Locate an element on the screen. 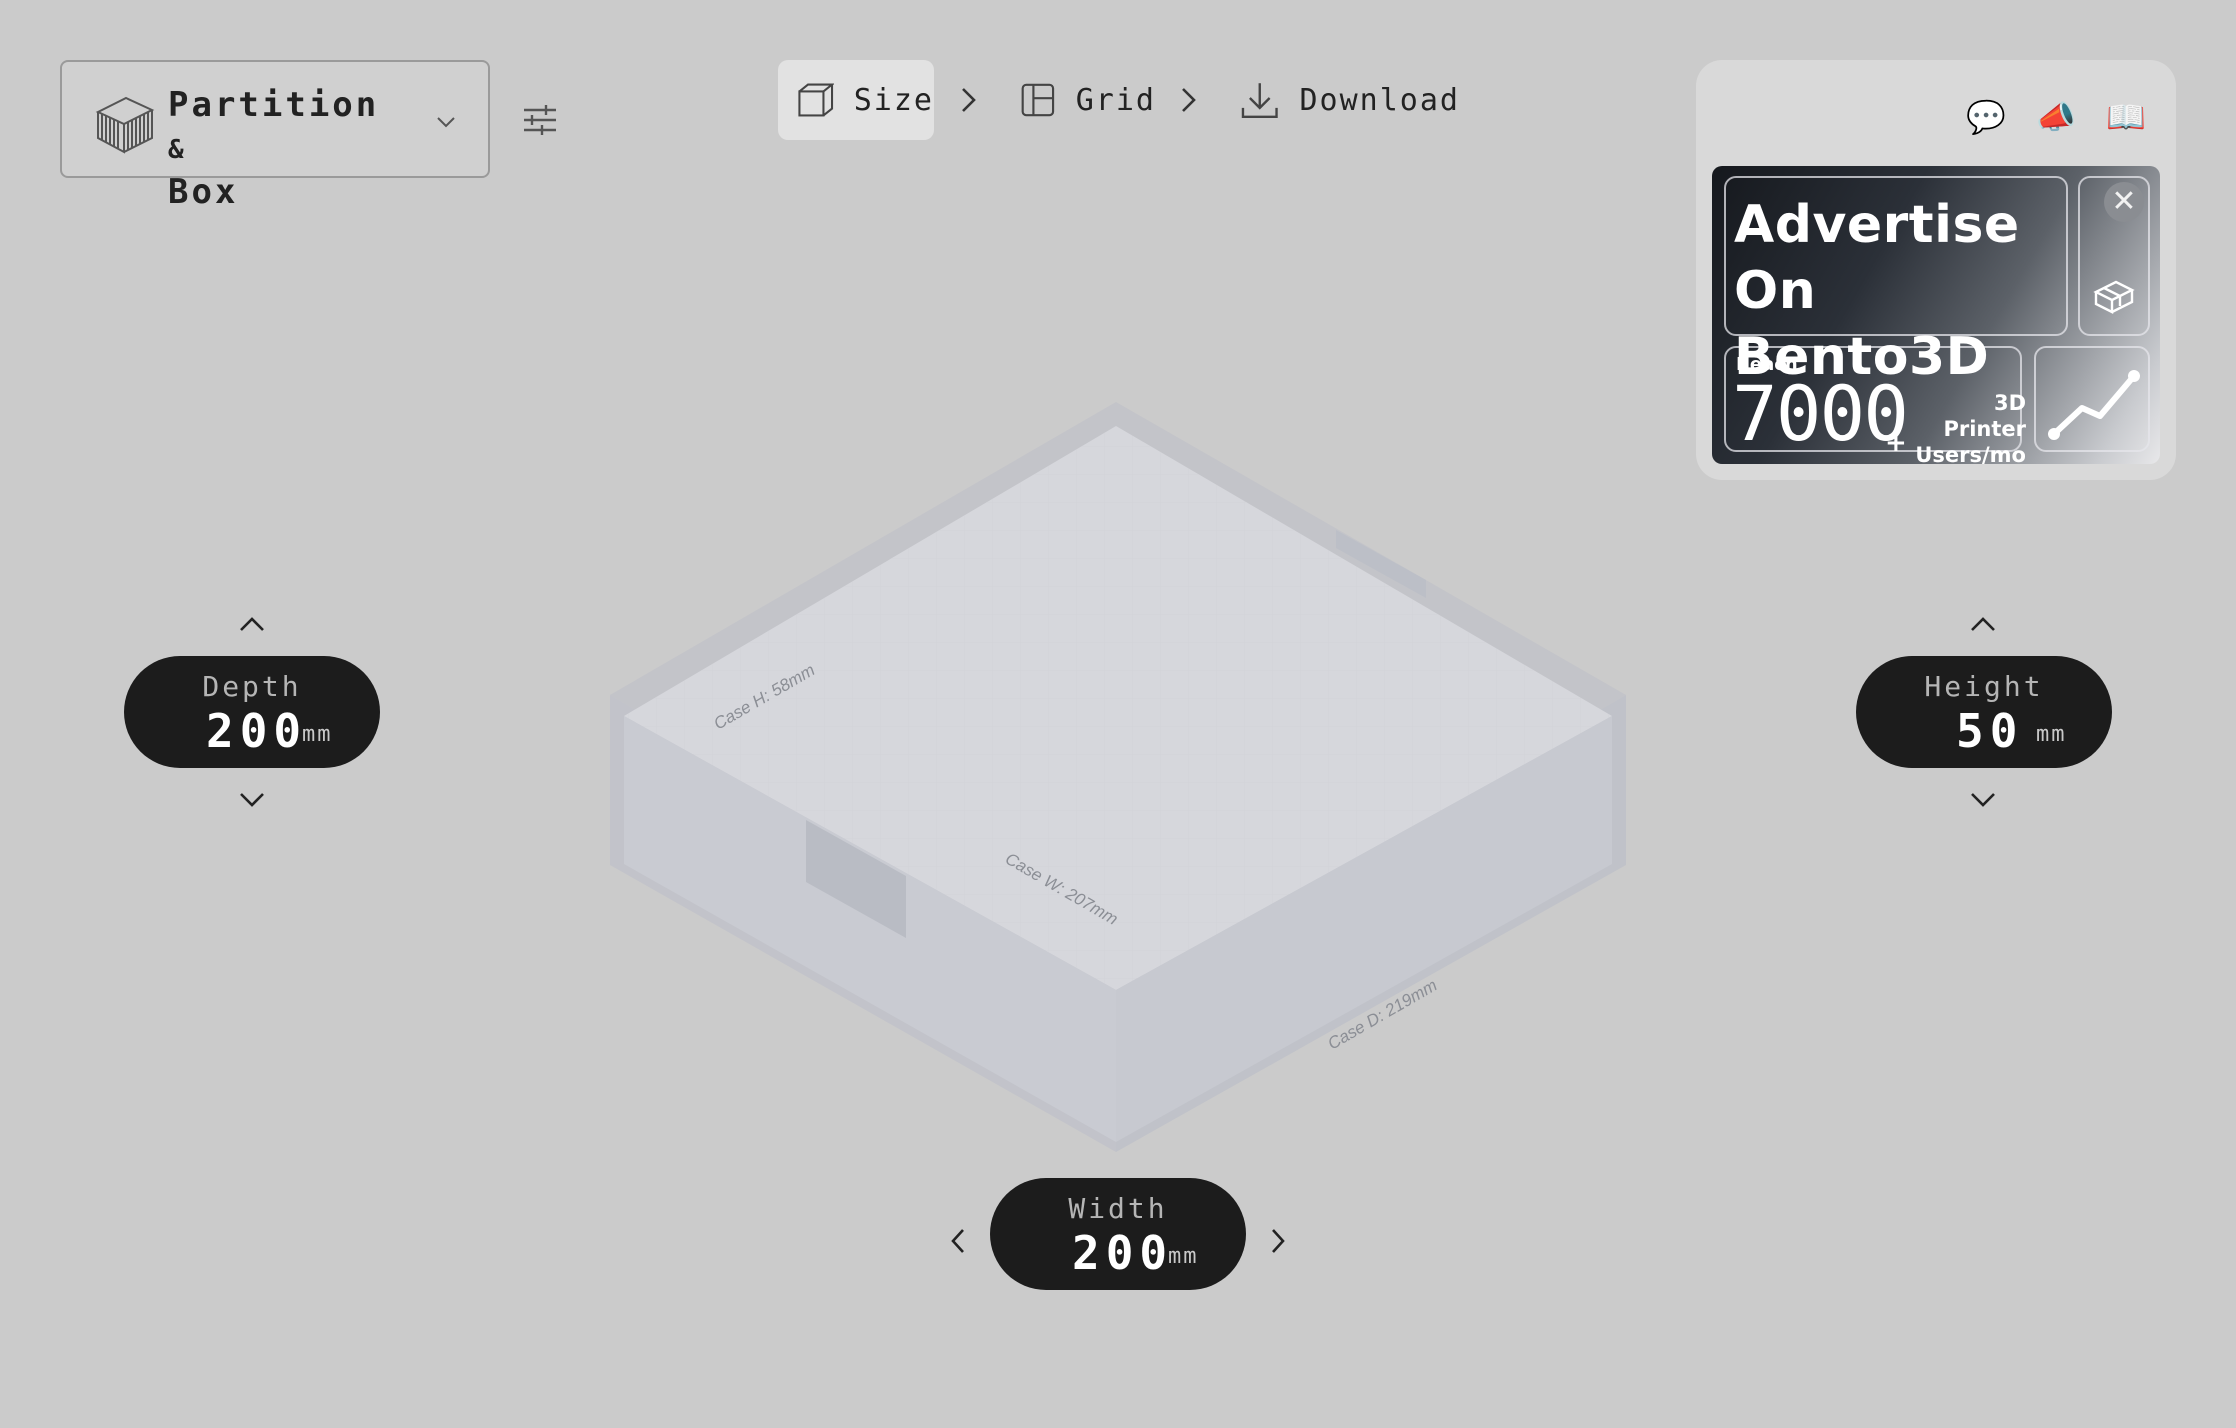 Image resolution: width=2236 pixels, height=1428 pixels. width-control: Width 200 mm is located at coordinates (1118, 1234).